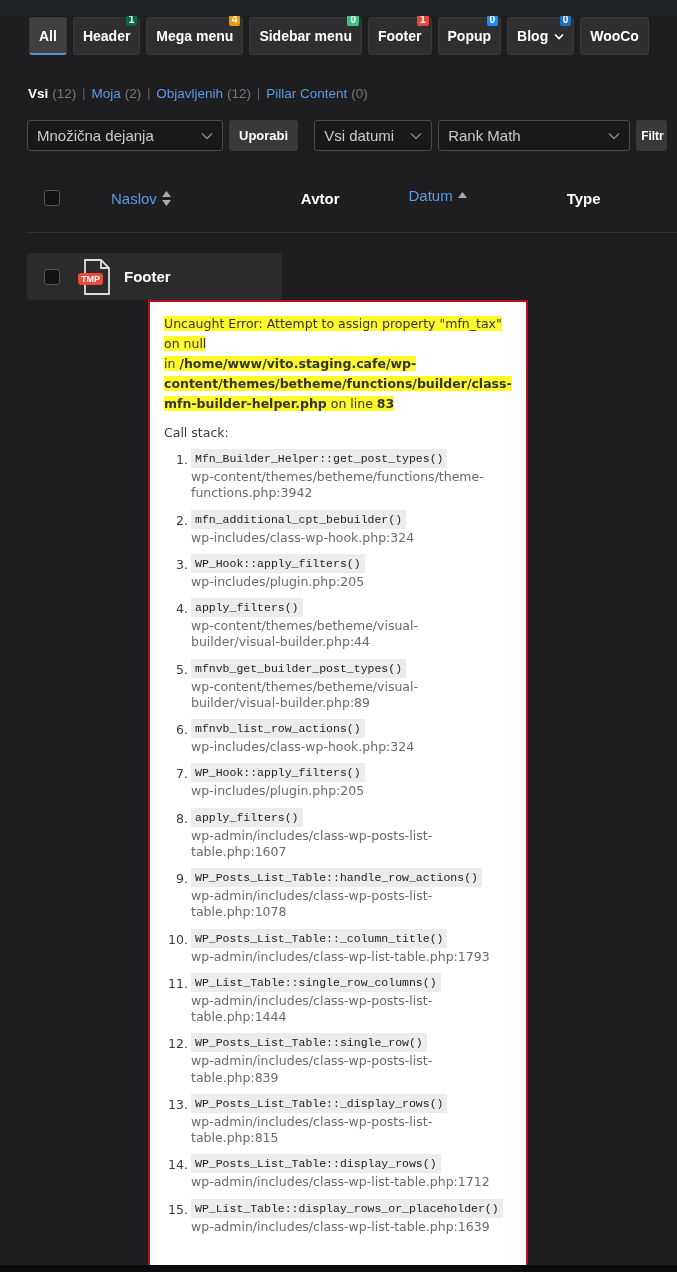  What do you see at coordinates (38, 93) in the screenshot?
I see `view-link: Vsi` at bounding box center [38, 93].